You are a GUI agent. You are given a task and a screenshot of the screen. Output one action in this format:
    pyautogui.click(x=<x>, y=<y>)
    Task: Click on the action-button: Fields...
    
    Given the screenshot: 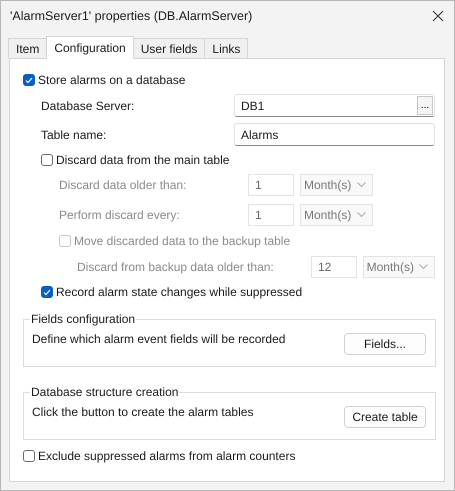 What is the action you would take?
    pyautogui.click(x=385, y=344)
    